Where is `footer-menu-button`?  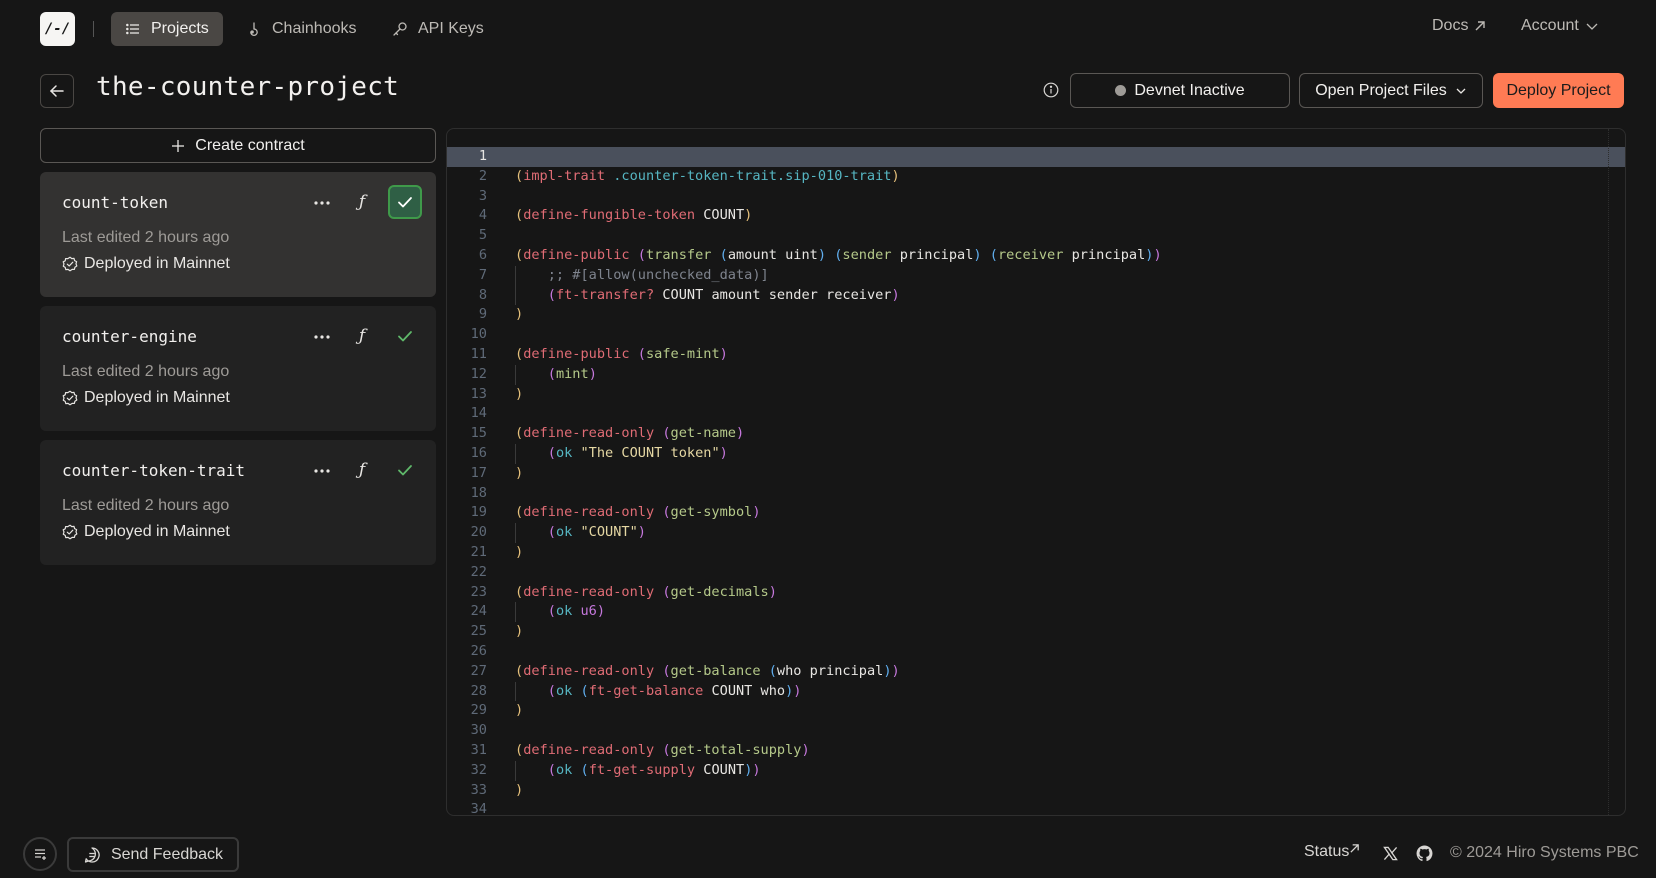 footer-menu-button is located at coordinates (40, 854).